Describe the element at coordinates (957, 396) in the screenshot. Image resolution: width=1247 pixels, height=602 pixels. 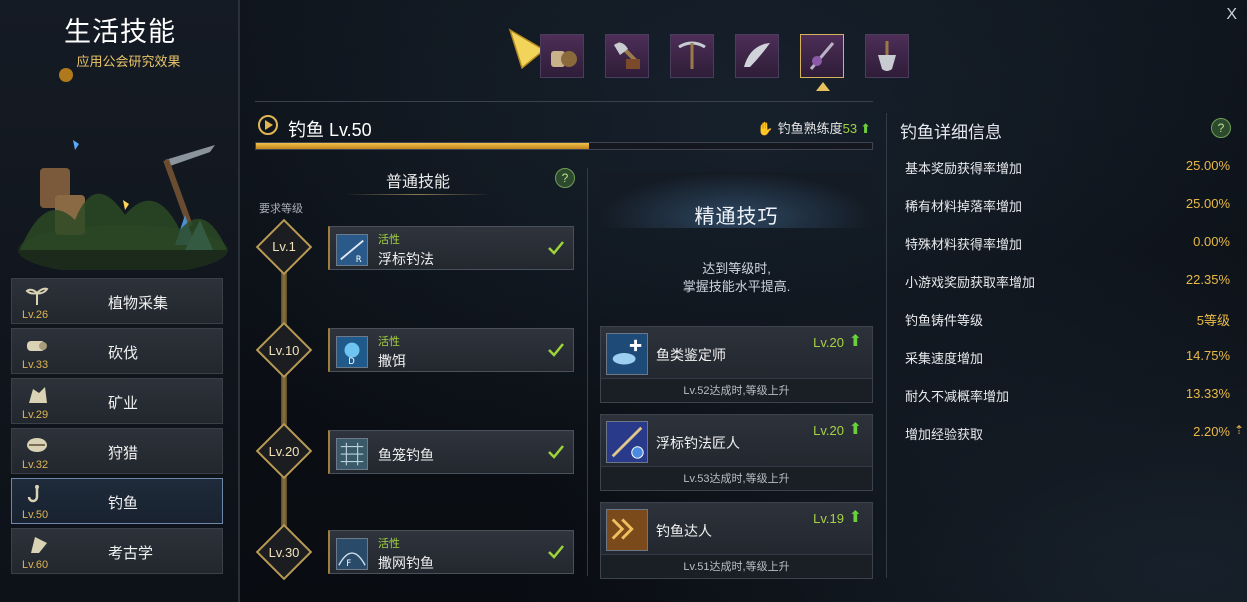
I see `detail-label: 耐久不减概率增加` at that location.